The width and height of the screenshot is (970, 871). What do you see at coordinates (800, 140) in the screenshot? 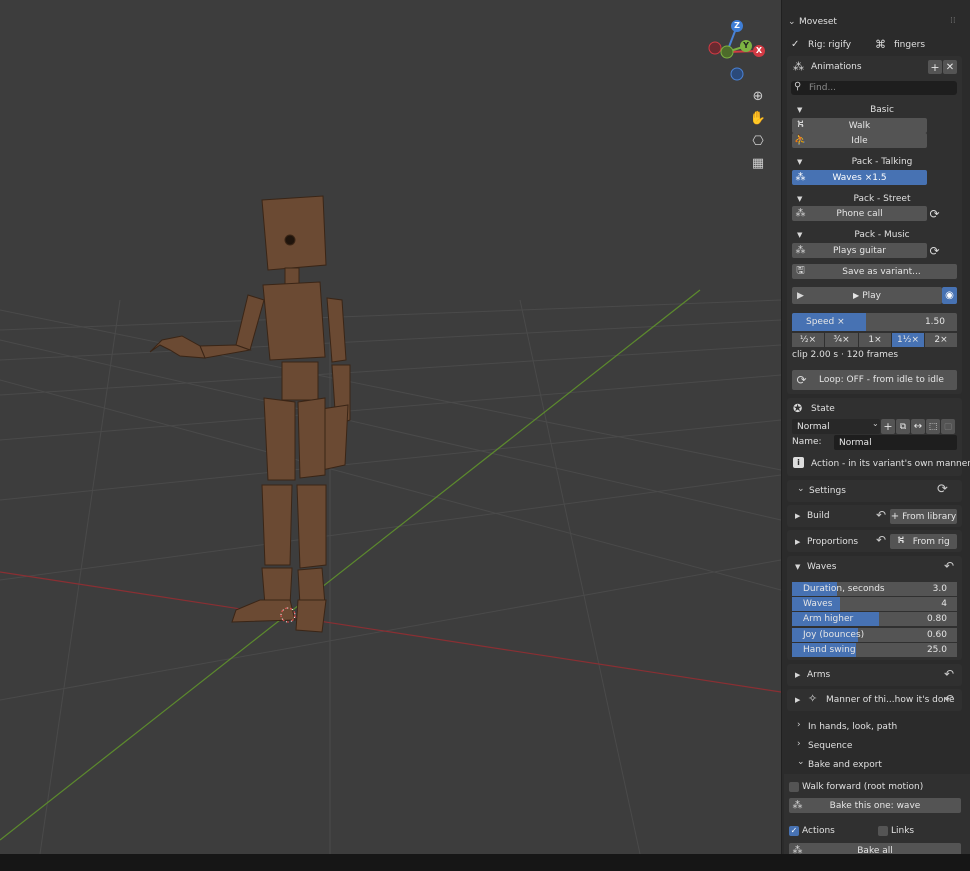
I see `idle-icon: ⛹` at bounding box center [800, 140].